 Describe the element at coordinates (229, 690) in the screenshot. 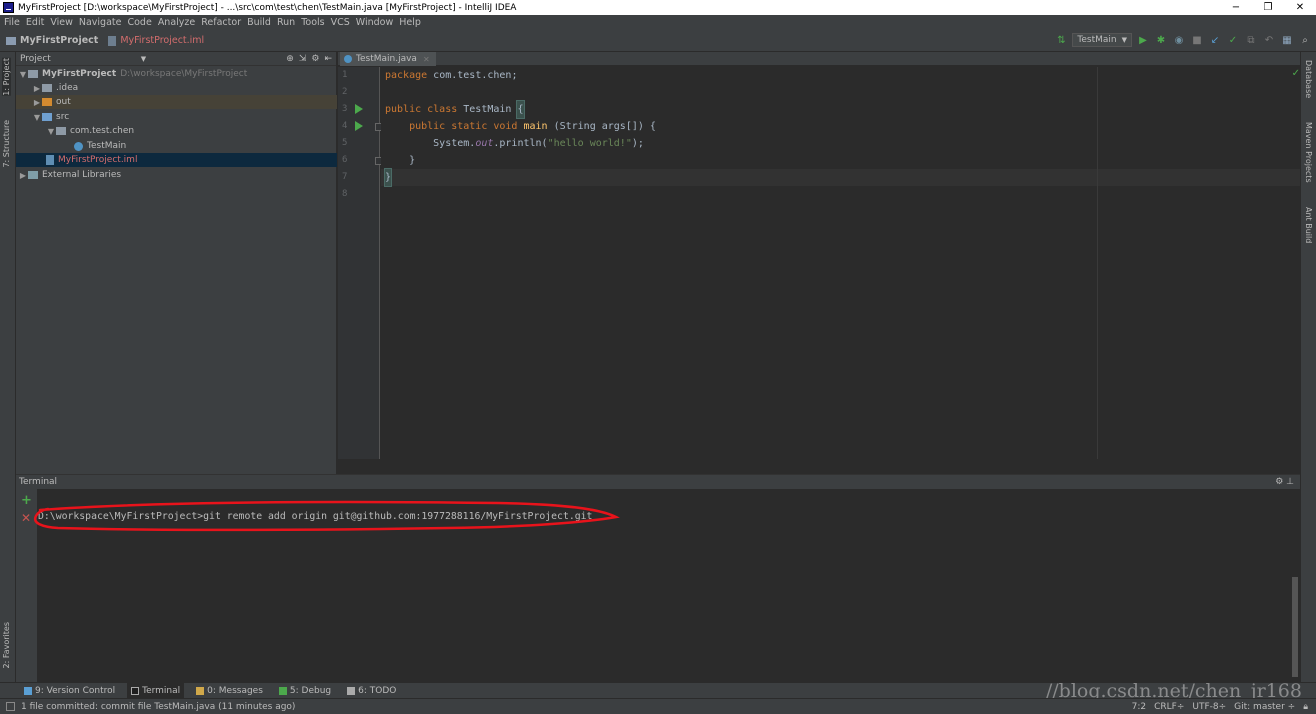

I see `tool-tab-messages: 0: Messages` at that location.